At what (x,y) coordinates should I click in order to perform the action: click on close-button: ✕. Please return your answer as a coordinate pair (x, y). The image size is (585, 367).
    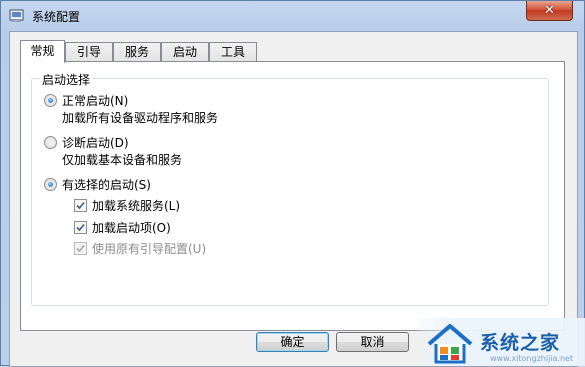
    Looking at the image, I should click on (549, 11).